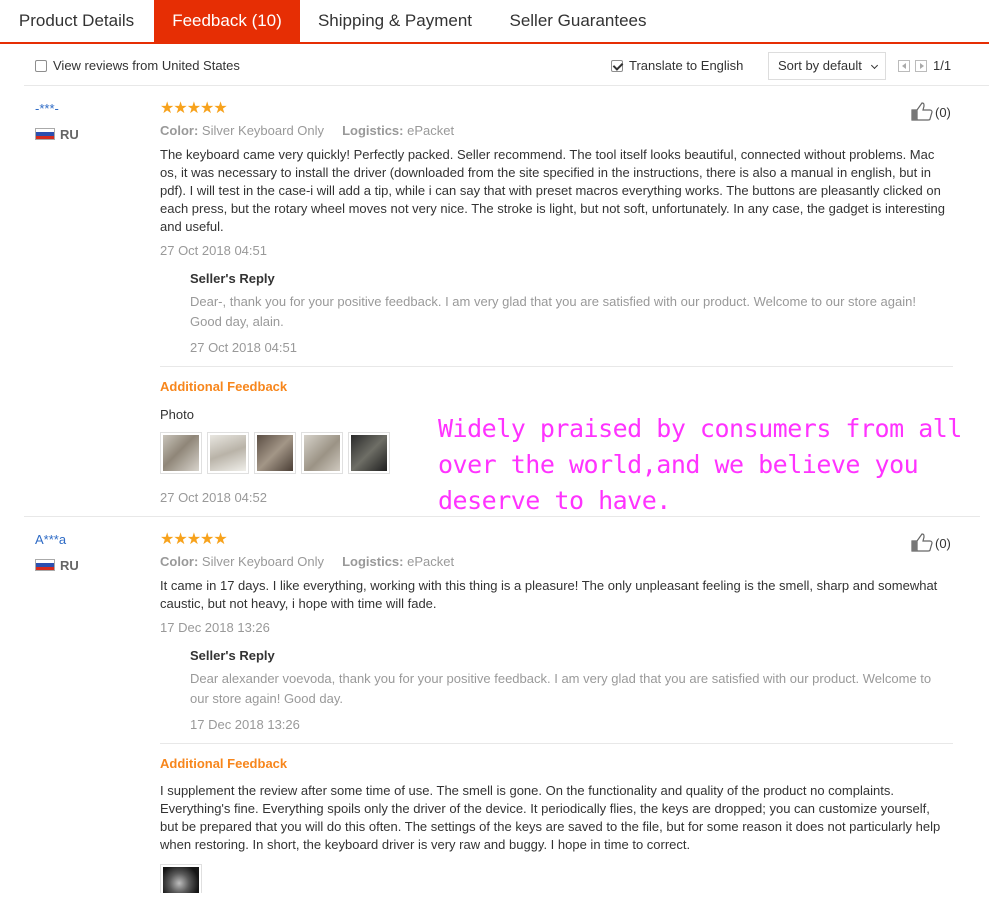 This screenshot has height=897, width=989. Describe the element at coordinates (395, 21) in the screenshot. I see `tab-shipping-payment: Shipping & Payment` at that location.